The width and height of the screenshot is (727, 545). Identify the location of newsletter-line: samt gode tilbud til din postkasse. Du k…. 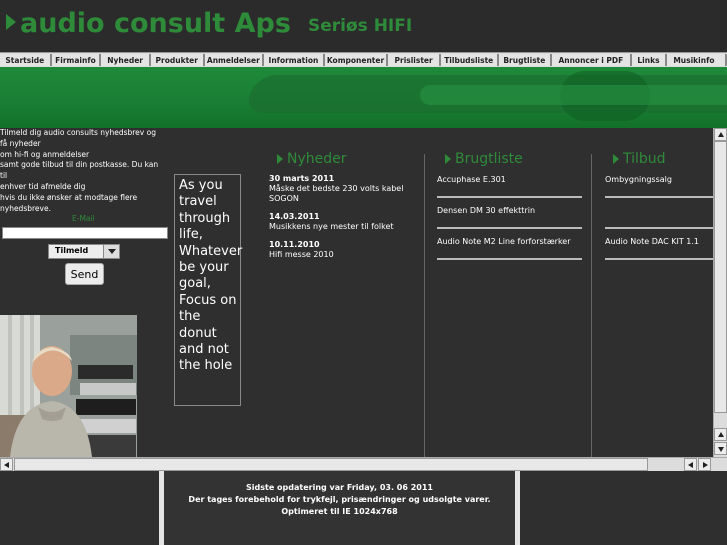
(79, 165).